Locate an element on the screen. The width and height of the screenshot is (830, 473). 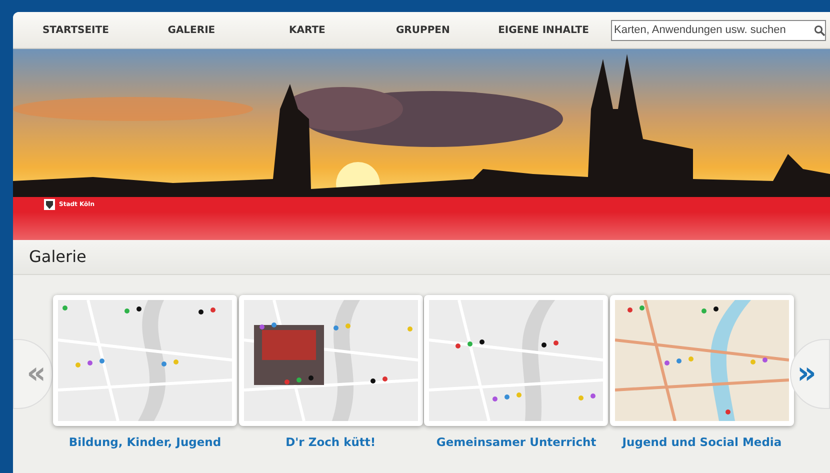
thumbnail-title-link: Jugend und Social Media is located at coordinates (702, 443).